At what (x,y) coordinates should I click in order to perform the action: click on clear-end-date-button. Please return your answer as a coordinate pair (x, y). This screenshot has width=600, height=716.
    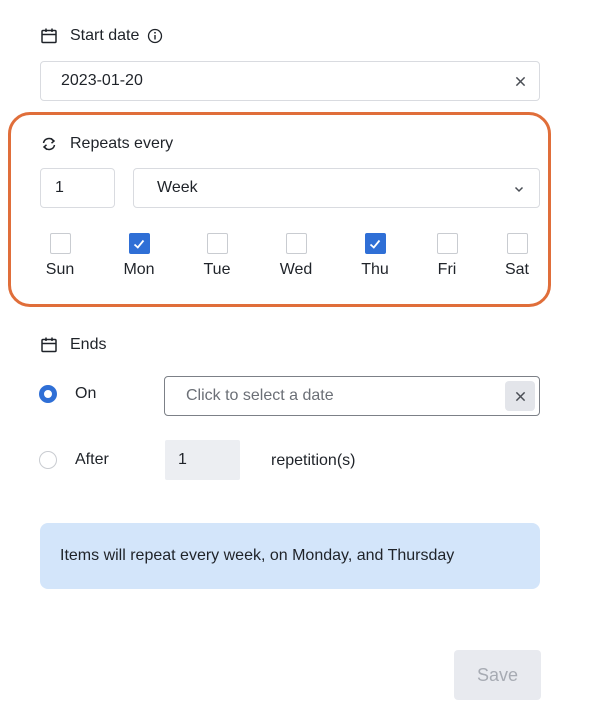
    Looking at the image, I should click on (520, 396).